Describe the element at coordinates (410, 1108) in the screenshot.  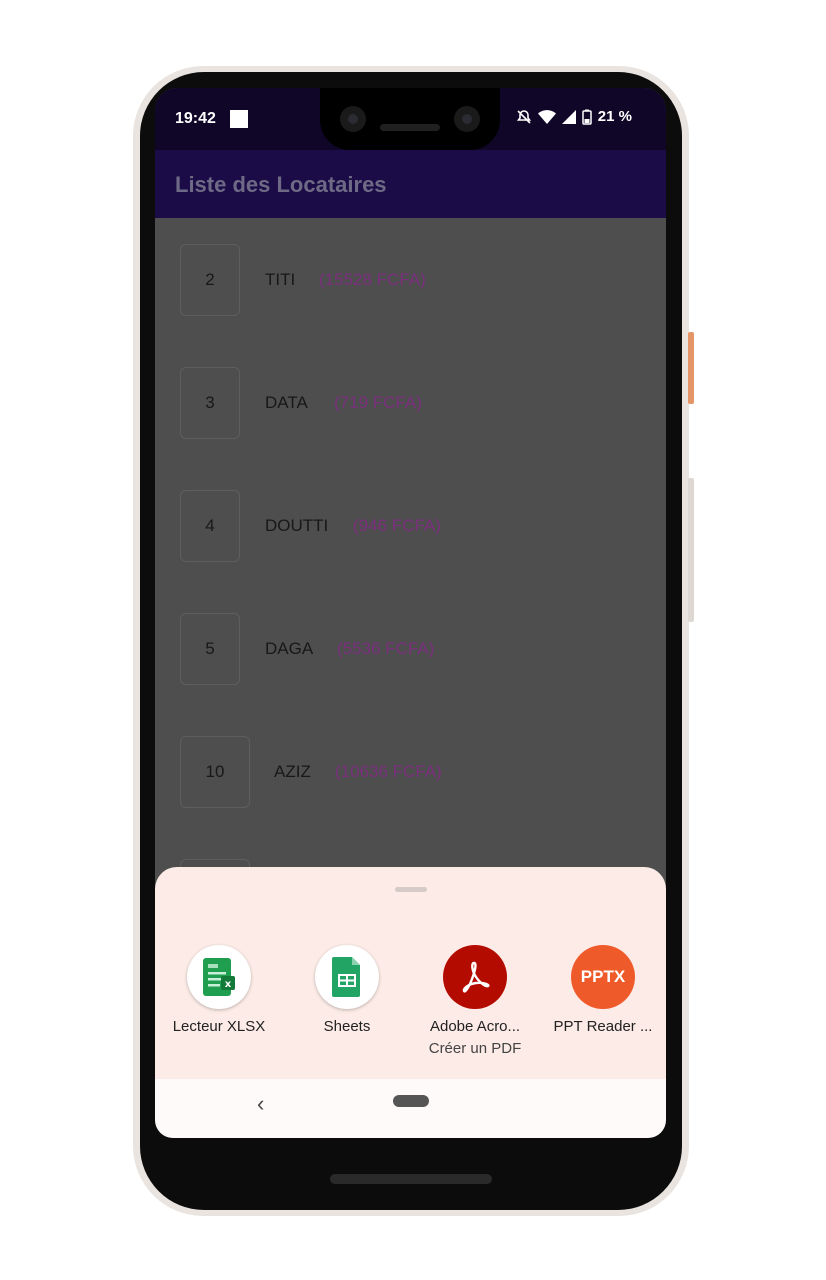
I see `navigation-bar: ‹` at that location.